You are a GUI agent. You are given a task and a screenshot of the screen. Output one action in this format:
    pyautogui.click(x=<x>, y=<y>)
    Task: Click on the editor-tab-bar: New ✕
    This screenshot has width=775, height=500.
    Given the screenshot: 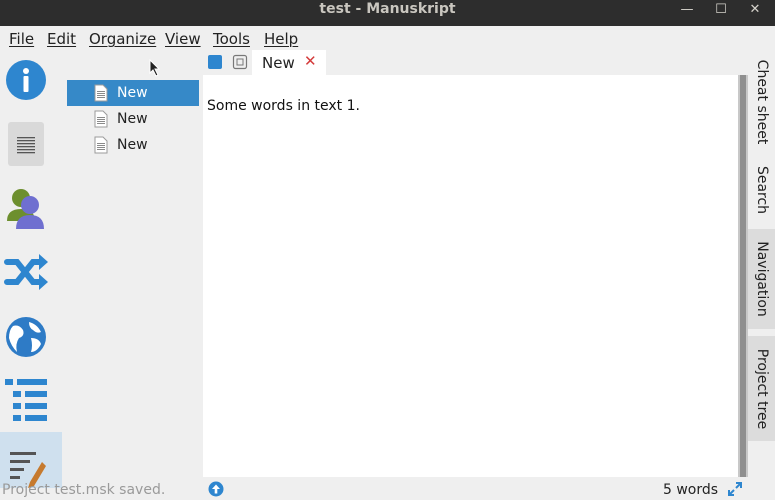 What is the action you would take?
    pyautogui.click(x=475, y=62)
    